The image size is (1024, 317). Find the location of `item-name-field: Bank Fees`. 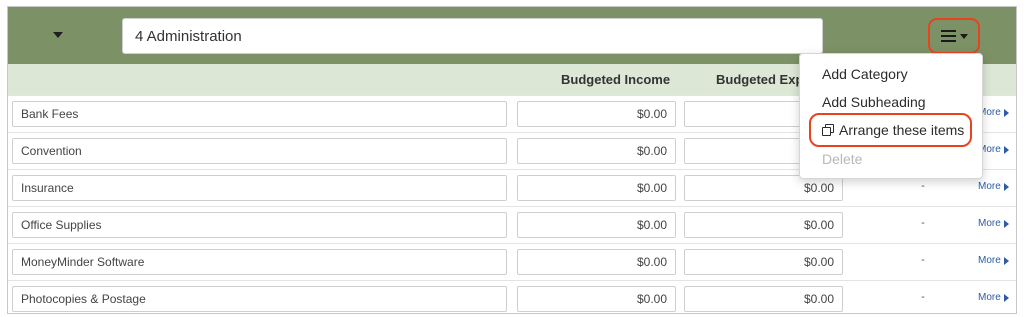

item-name-field: Bank Fees is located at coordinates (259, 114).